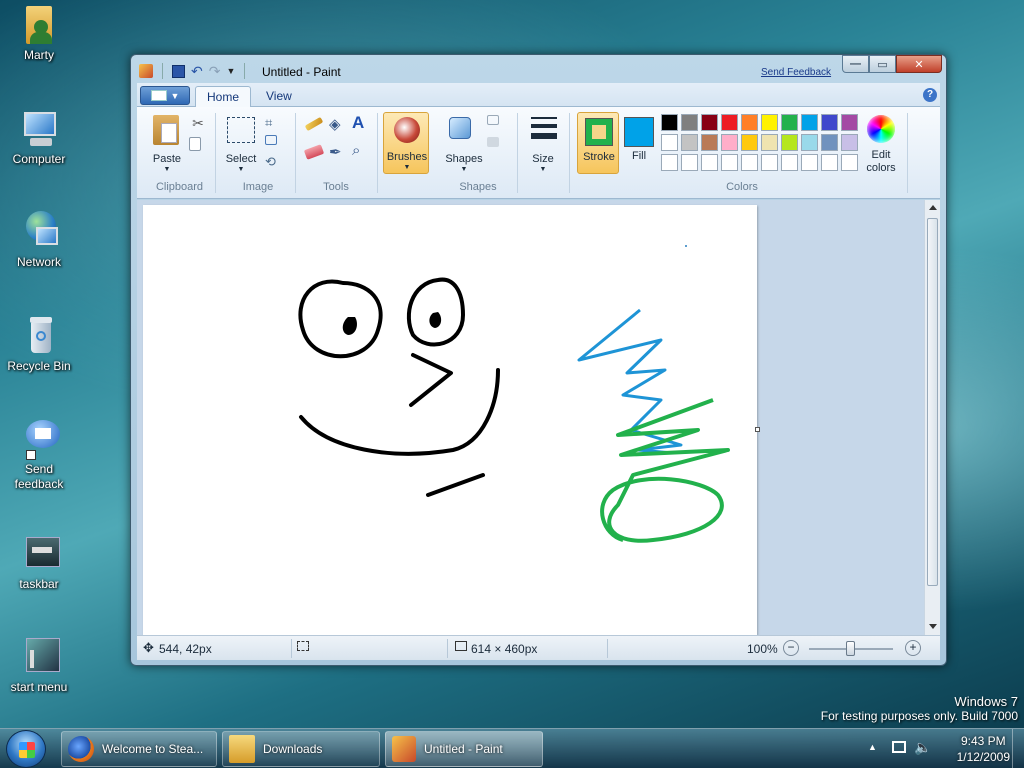 This screenshot has width=1024, height=768. I want to click on save-icon, so click(178, 71).